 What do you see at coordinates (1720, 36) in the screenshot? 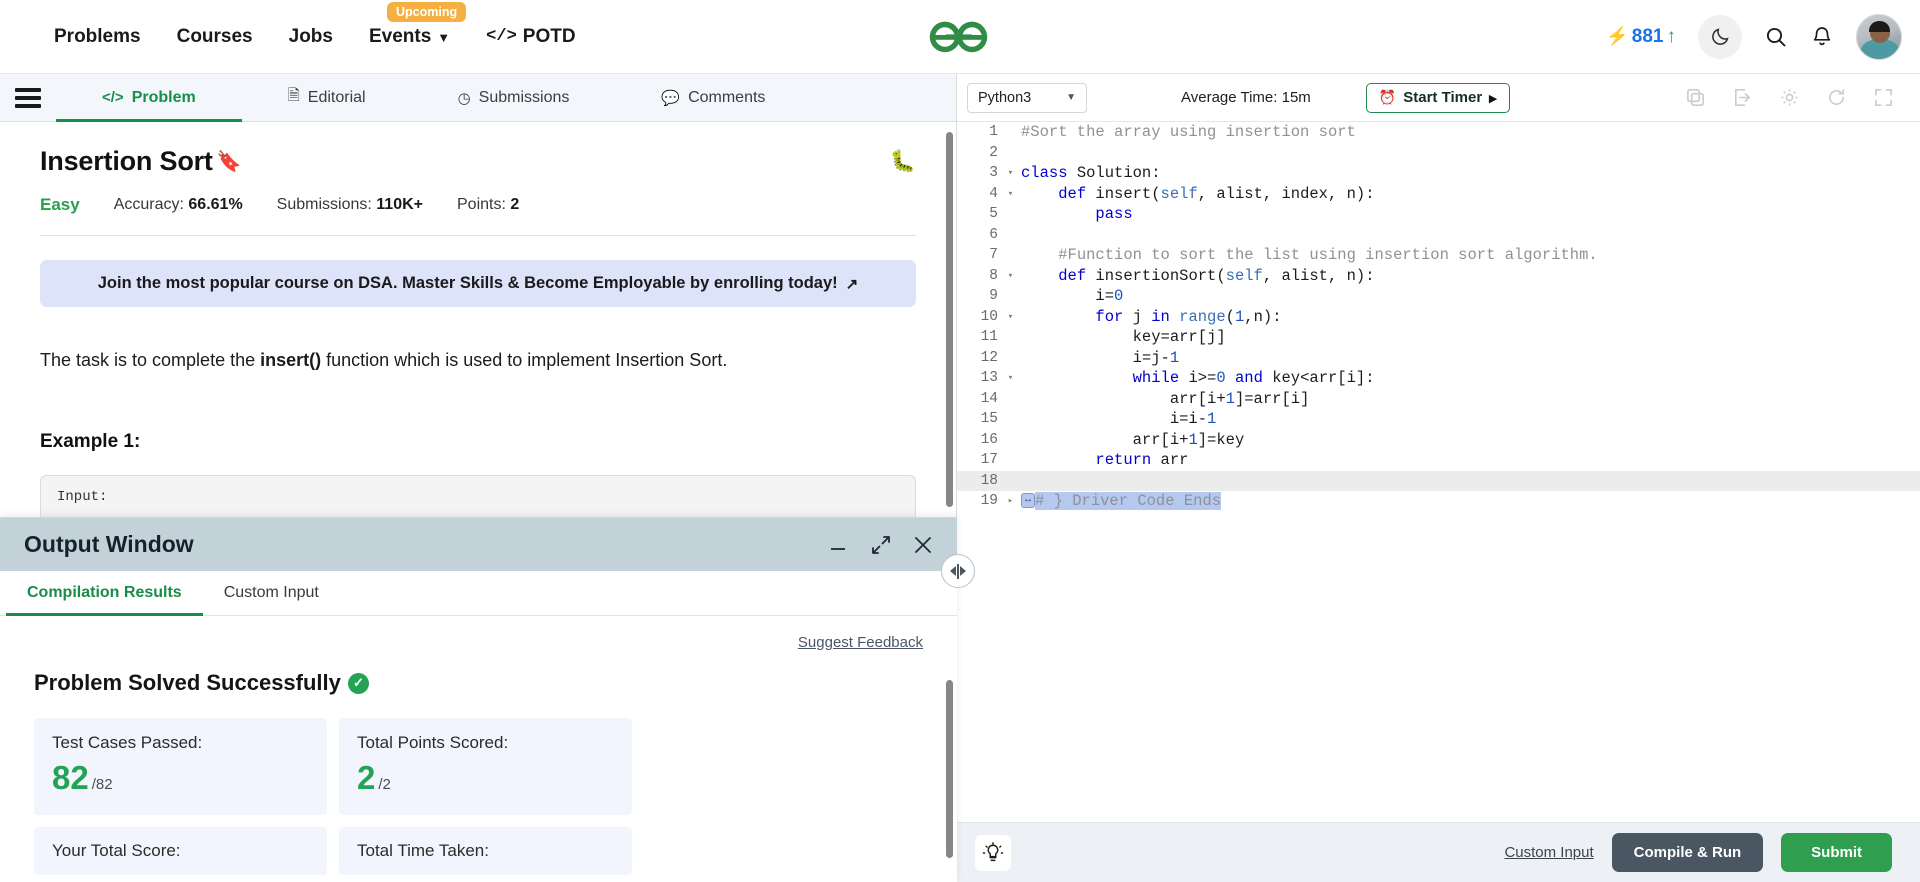
I see `dark-mode-toggle` at bounding box center [1720, 36].